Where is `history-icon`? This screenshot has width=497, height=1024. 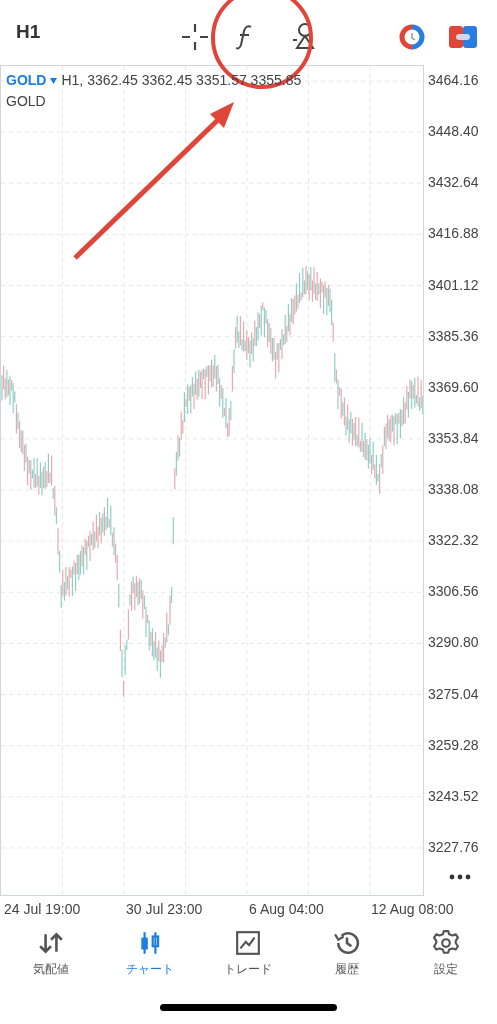 history-icon is located at coordinates (347, 943).